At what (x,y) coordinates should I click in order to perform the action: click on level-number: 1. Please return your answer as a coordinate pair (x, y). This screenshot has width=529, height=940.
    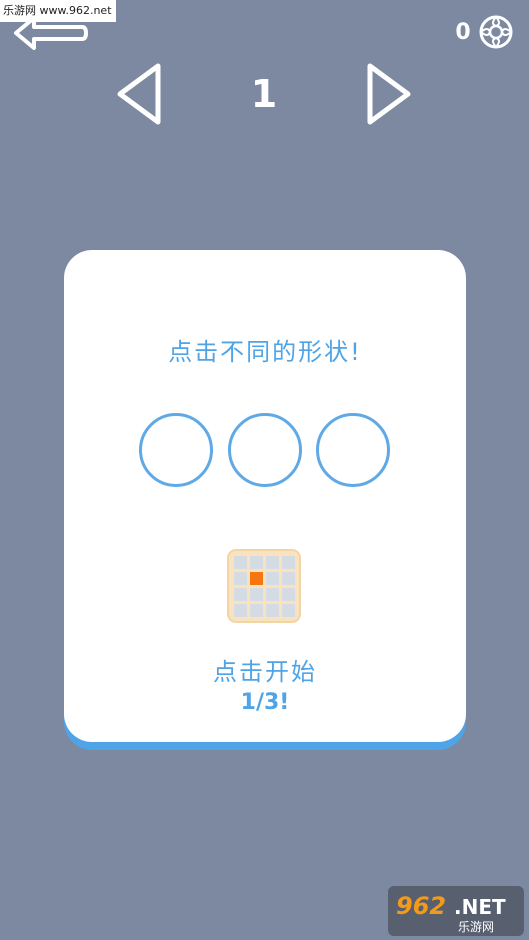
    Looking at the image, I should click on (264, 94).